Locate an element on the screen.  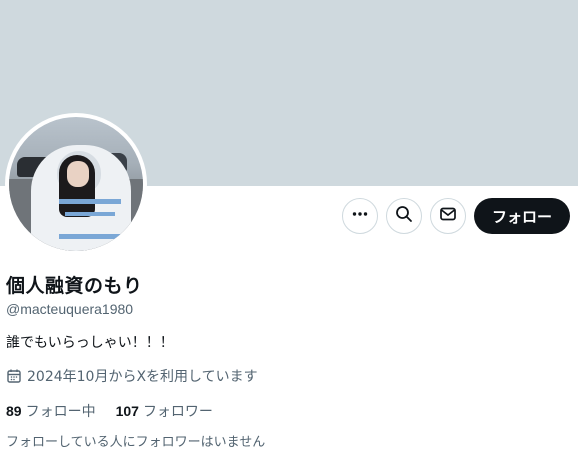
avatar is located at coordinates (76, 184).